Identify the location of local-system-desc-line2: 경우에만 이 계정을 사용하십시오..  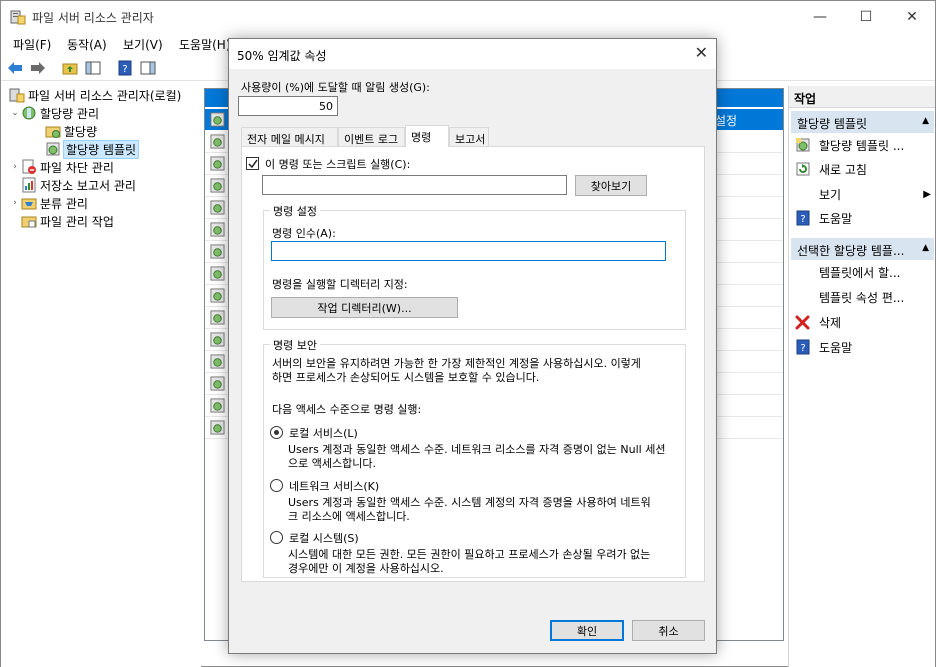
(366, 568).